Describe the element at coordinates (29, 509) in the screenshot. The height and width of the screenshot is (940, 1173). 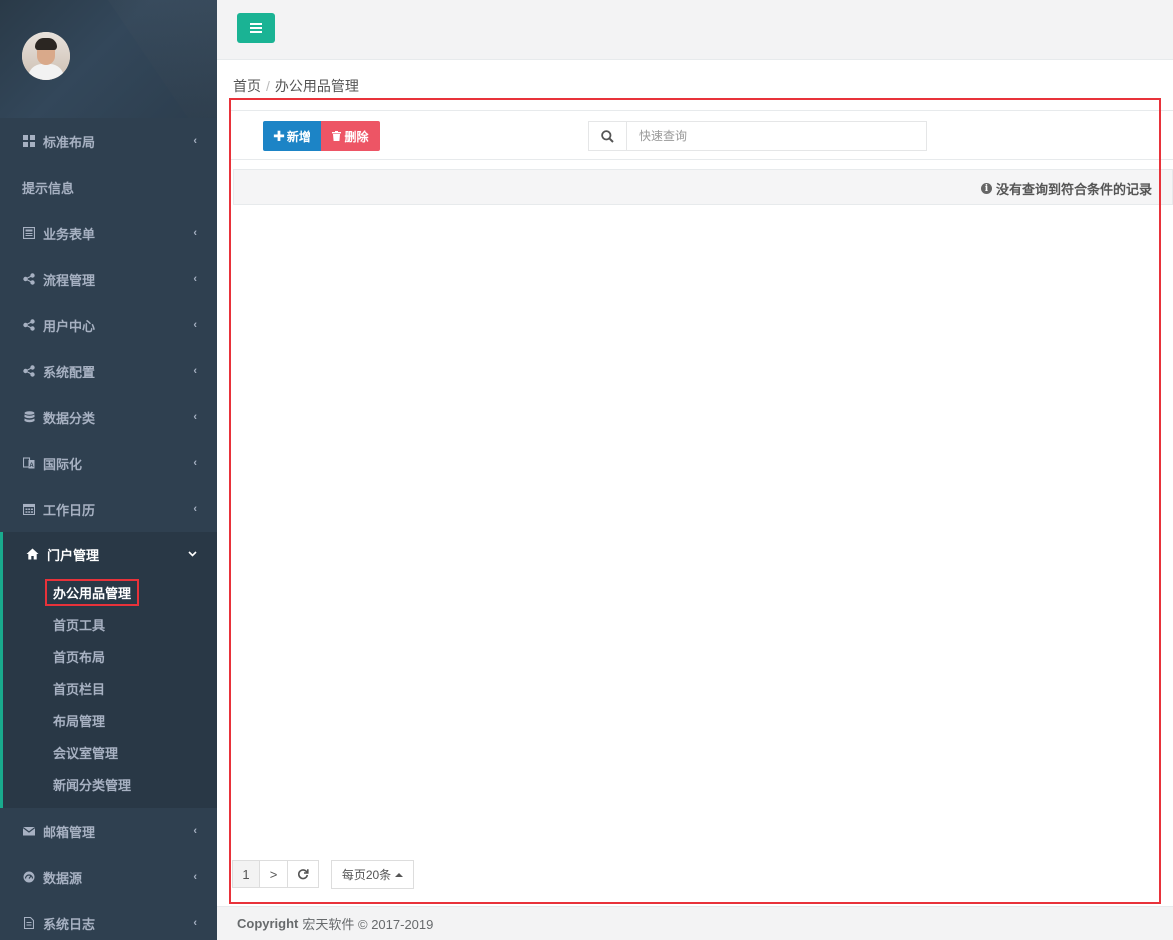
I see `calendar-icon` at that location.